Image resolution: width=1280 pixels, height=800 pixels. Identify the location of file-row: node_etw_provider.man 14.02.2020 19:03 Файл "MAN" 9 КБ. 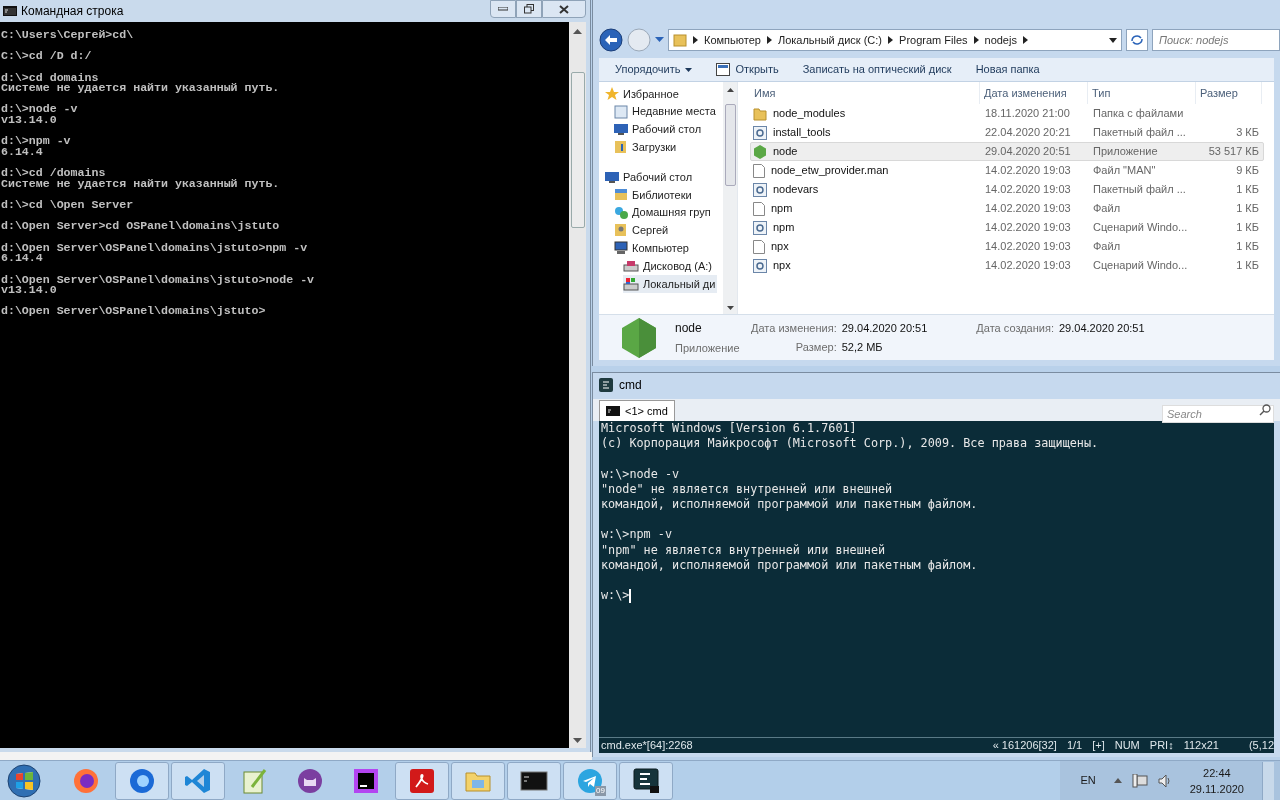
(1007, 170).